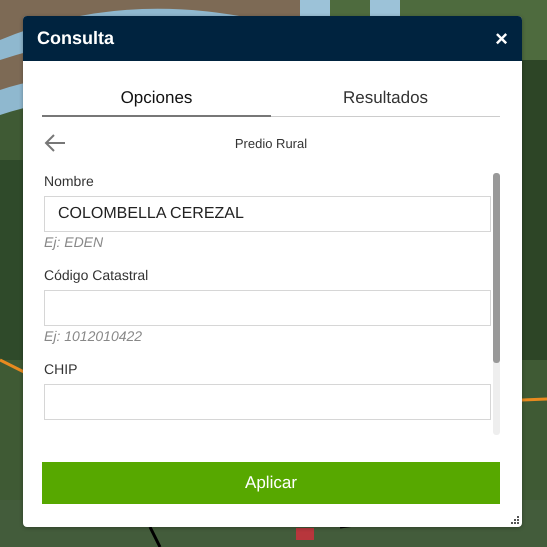 The image size is (547, 547). I want to click on field-hint: Ej: EDEN, so click(74, 242).